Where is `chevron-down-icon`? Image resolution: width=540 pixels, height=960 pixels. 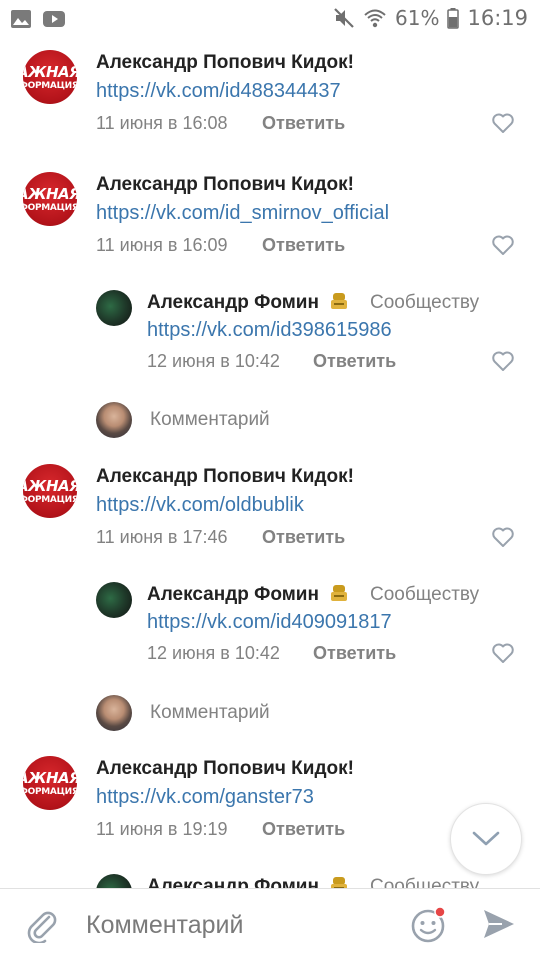 chevron-down-icon is located at coordinates (486, 838).